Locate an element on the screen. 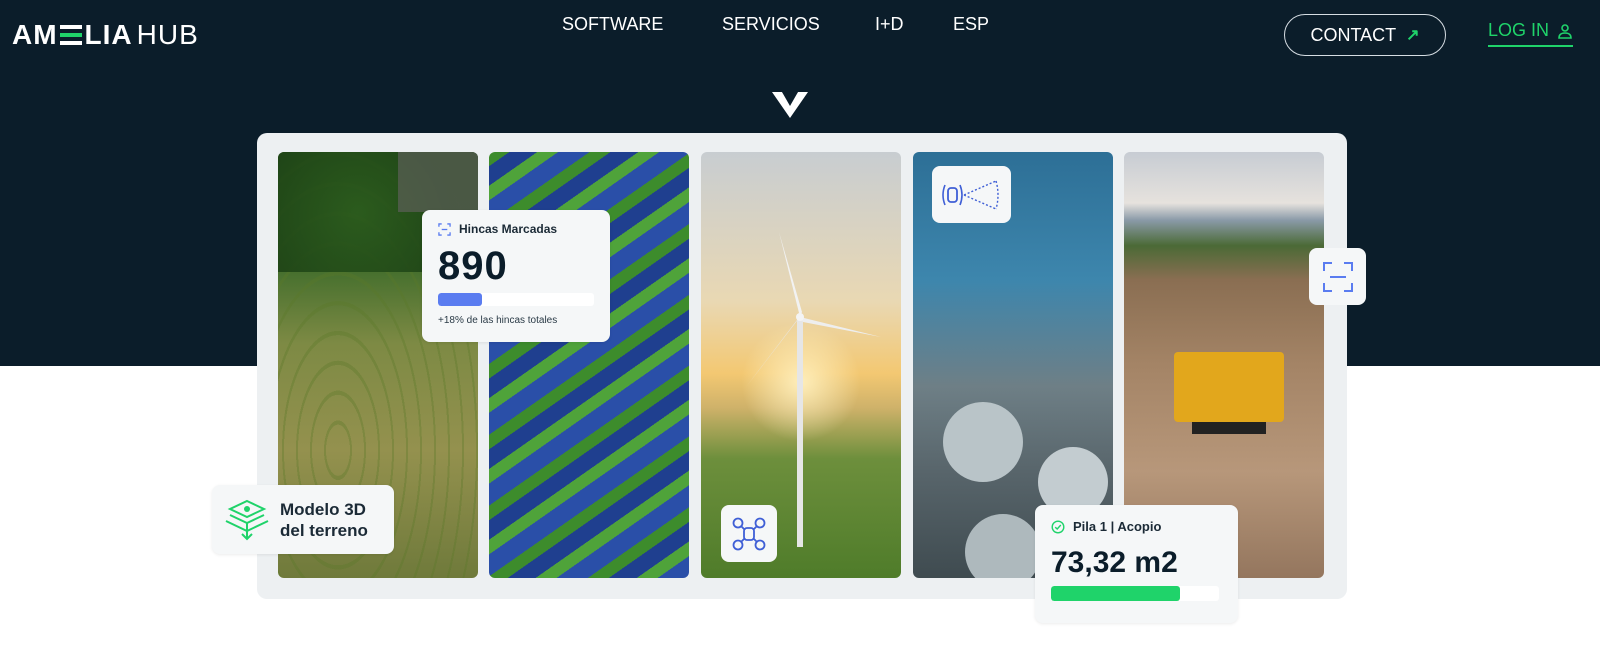  hincas-title: Hincas Marcadas is located at coordinates (508, 229).